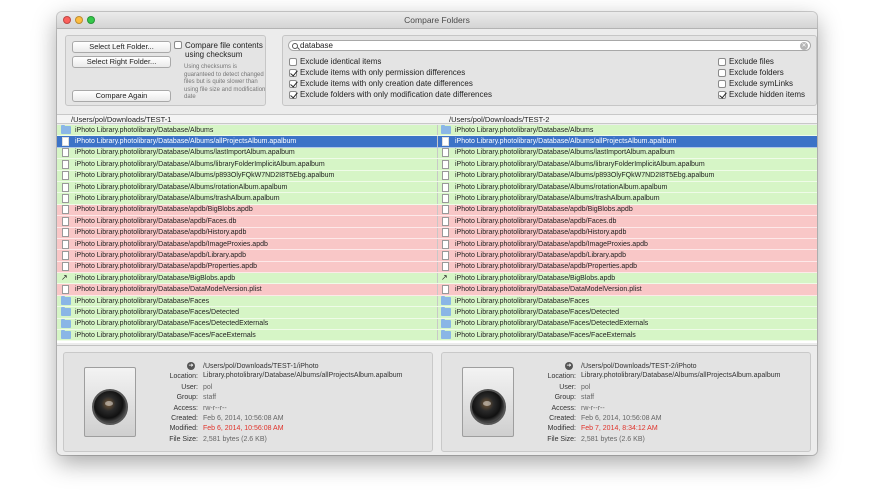  I want to click on exclude-identical-checkbox, so click(293, 61).